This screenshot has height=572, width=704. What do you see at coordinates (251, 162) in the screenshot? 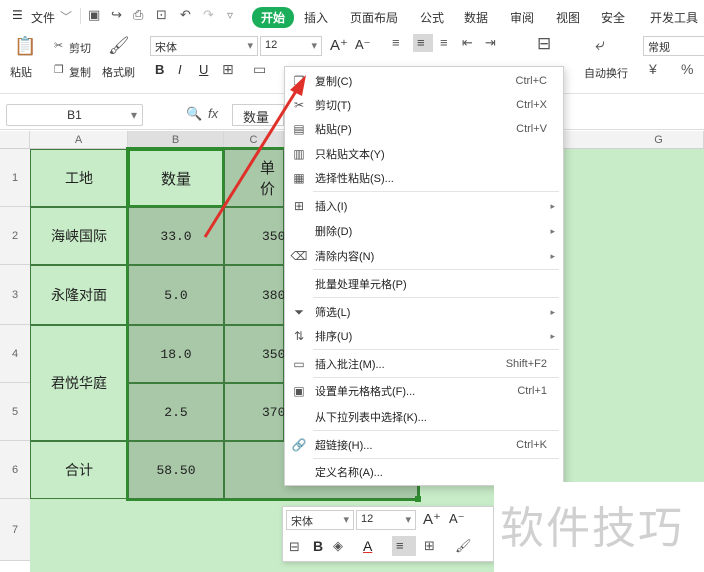
I see `arrow-line` at bounding box center [251, 162].